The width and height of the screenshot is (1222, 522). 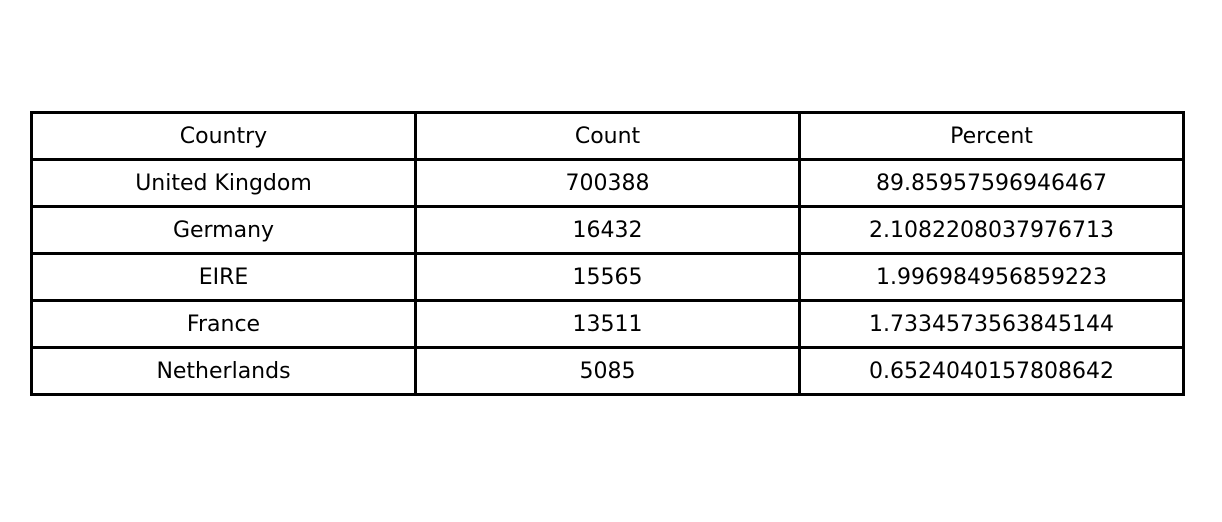 I want to click on table-row: France 13511 1.7334573563845144, so click(x=607, y=324).